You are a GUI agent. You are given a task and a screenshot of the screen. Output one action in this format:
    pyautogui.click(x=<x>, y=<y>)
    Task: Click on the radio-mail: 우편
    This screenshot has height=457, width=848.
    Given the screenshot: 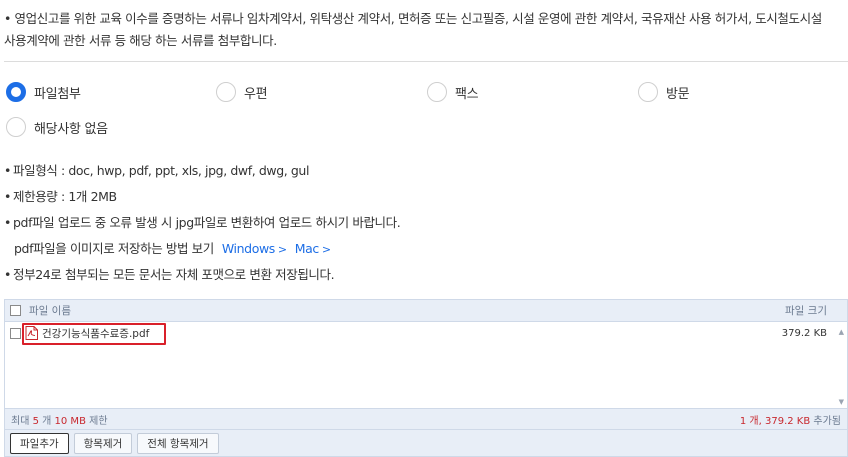 What is the action you would take?
    pyautogui.click(x=321, y=92)
    